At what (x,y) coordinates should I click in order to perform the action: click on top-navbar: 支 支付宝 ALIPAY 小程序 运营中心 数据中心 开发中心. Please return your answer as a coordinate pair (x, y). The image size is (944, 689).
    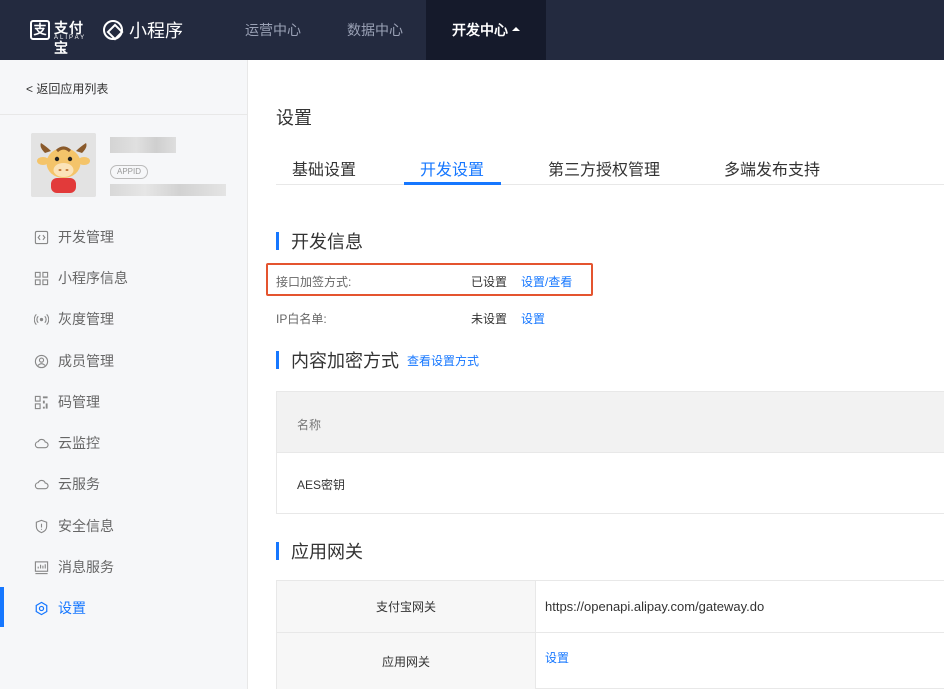
    Looking at the image, I should click on (472, 30).